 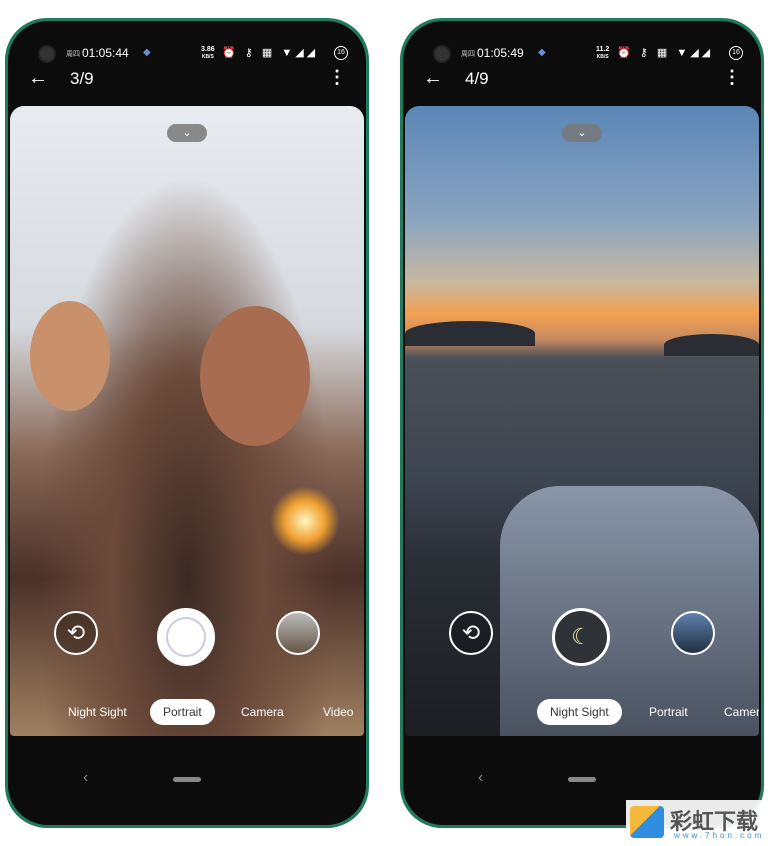 What do you see at coordinates (187, 82) in the screenshot?
I see `app-bar: ← 3/9 ⋮` at bounding box center [187, 82].